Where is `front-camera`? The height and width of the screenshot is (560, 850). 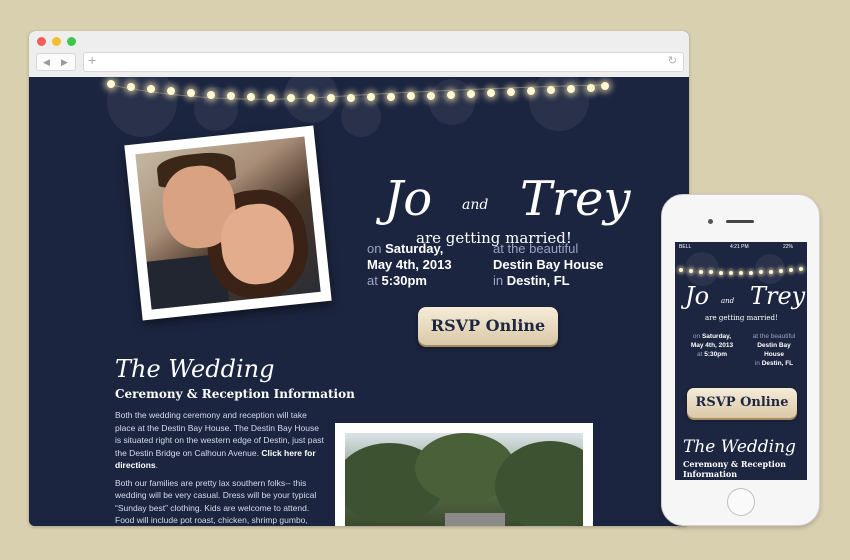
front-camera is located at coordinates (710, 221).